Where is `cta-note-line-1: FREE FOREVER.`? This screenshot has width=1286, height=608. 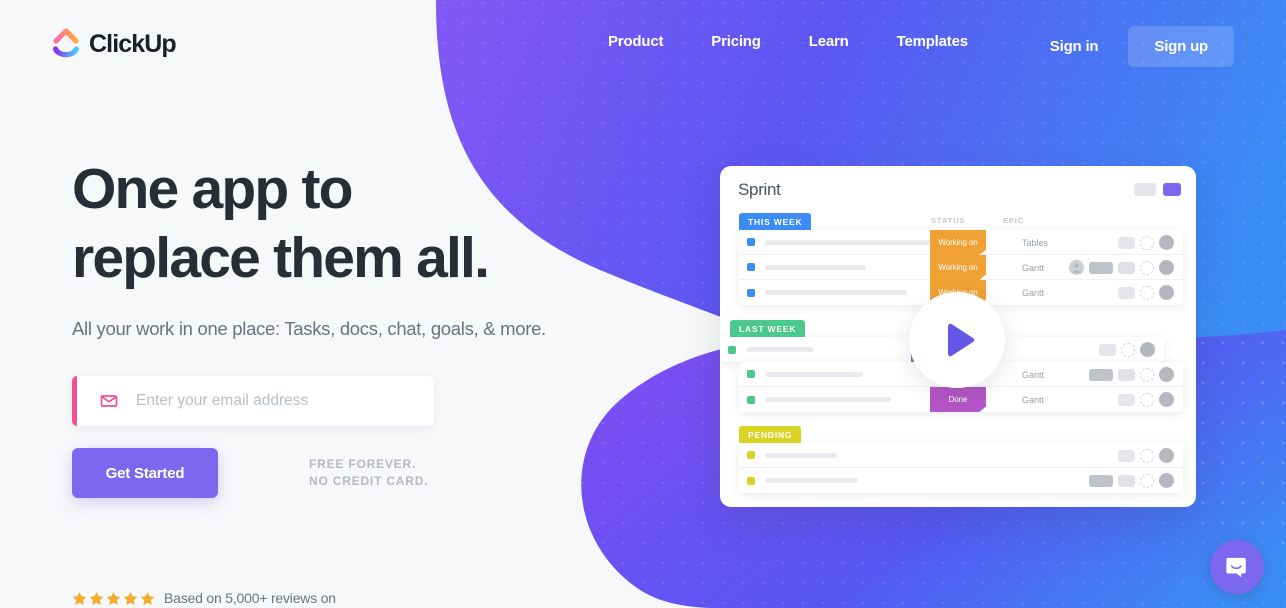 cta-note-line-1: FREE FOREVER. is located at coordinates (363, 464).